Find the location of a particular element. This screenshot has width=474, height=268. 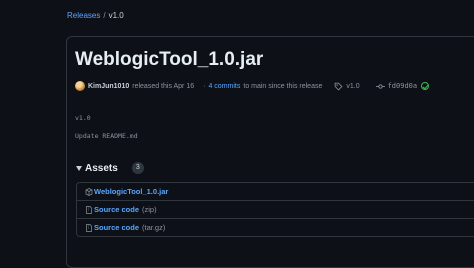

commit-hash-link: fd09d0a is located at coordinates (403, 86).